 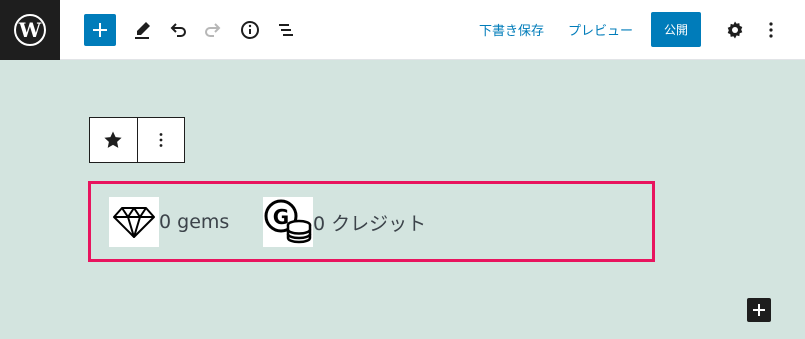 I want to click on redo-icon, so click(x=213, y=30).